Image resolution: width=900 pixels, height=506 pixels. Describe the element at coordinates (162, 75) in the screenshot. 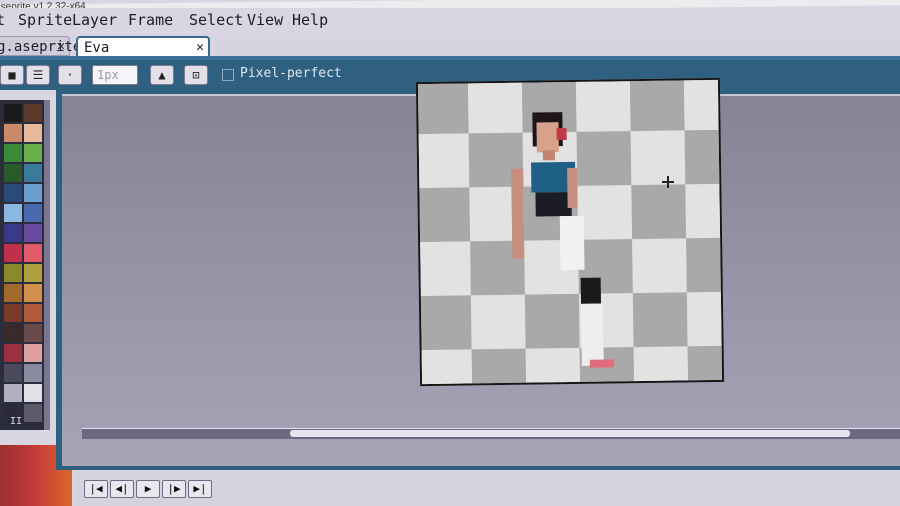

I see `ink-icon: ▲` at that location.